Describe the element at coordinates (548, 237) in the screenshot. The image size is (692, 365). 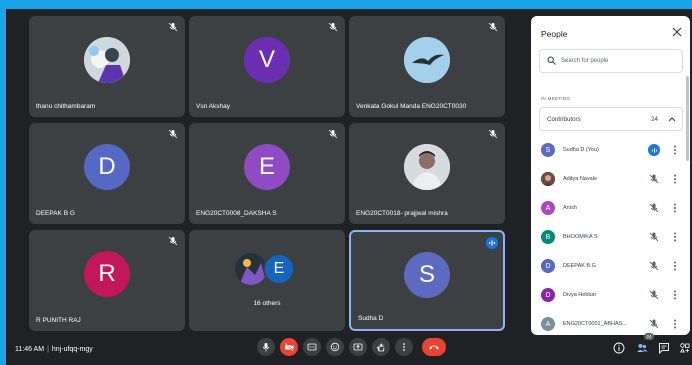
I see `person-avatar: B` at that location.